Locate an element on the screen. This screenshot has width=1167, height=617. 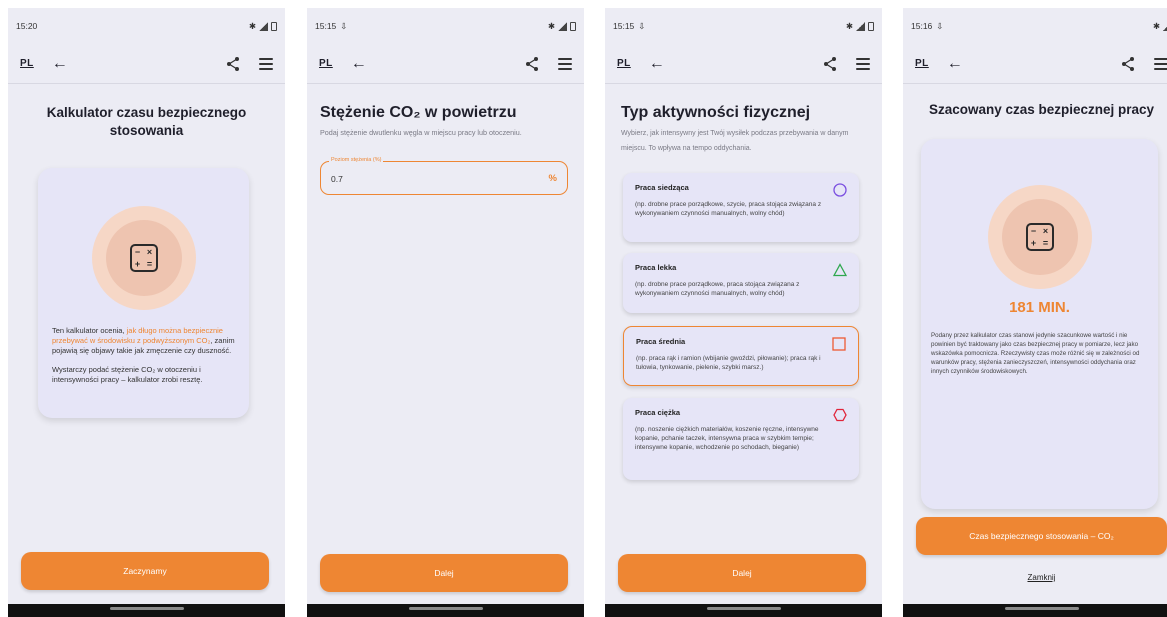
page-title: Typ aktywności fizycznej is located at coordinates (716, 112).